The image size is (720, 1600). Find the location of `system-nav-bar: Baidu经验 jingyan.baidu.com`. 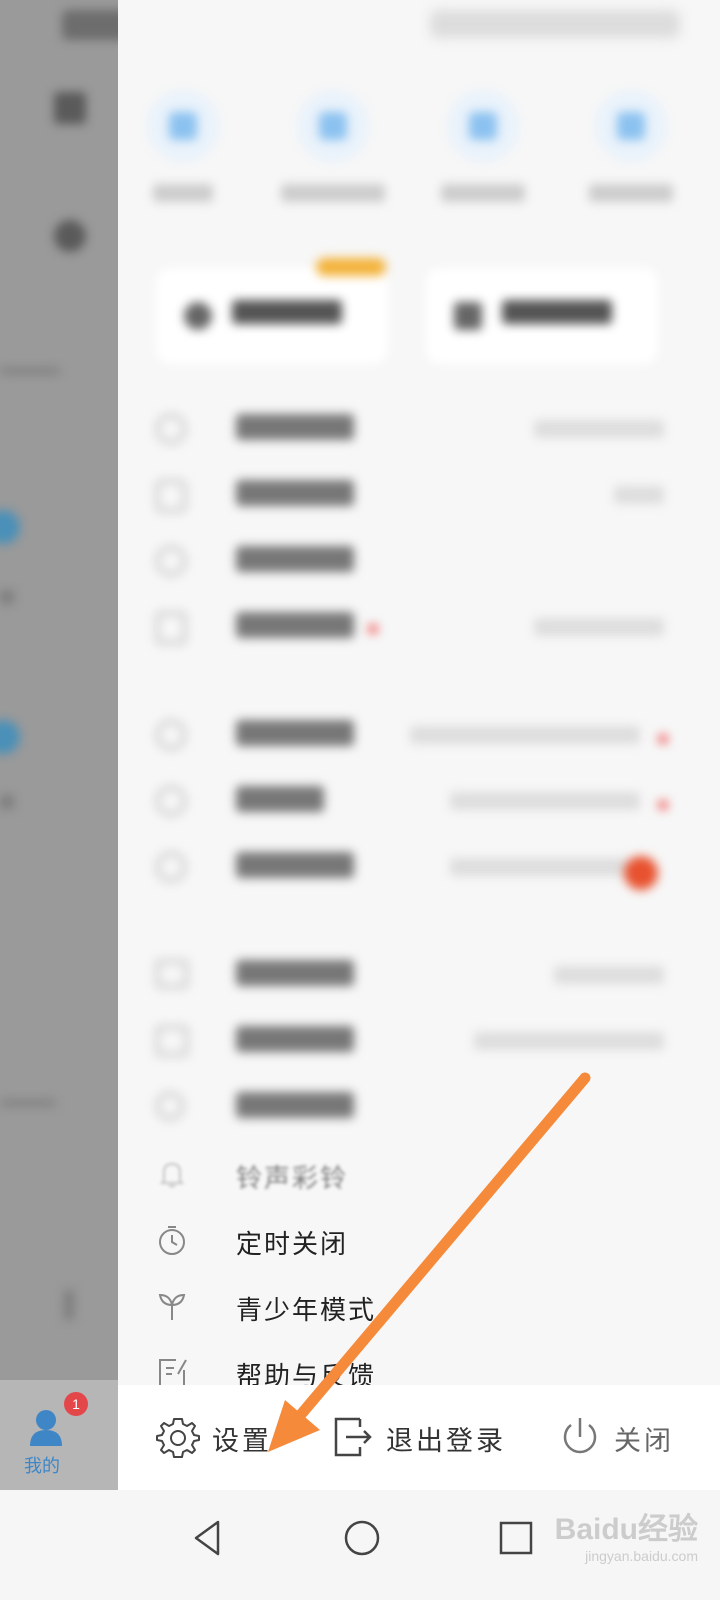

system-nav-bar: Baidu经验 jingyan.baidu.com is located at coordinates (360, 1545).